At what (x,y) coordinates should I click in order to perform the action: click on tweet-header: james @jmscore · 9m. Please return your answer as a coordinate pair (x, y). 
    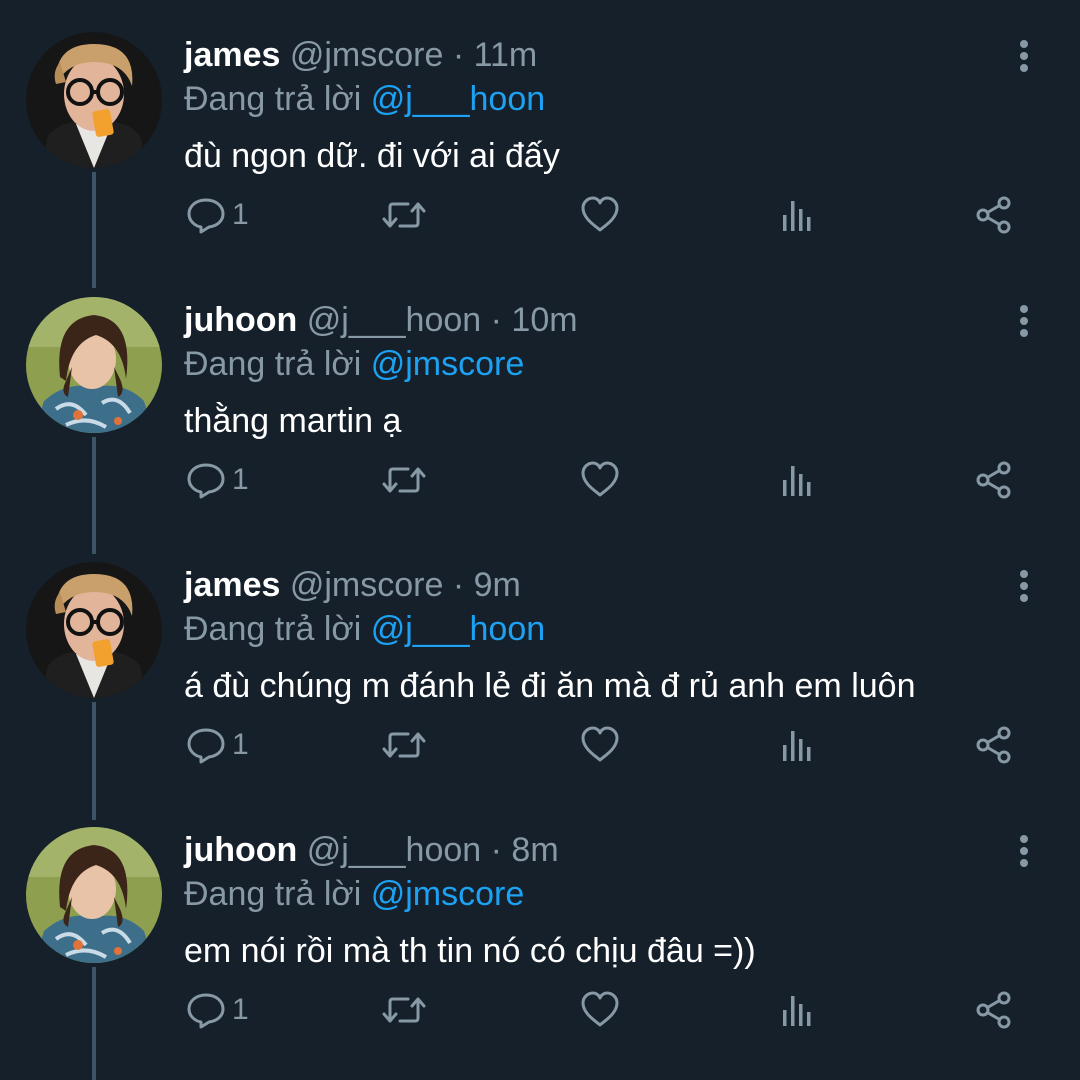
    Looking at the image, I should click on (352, 585).